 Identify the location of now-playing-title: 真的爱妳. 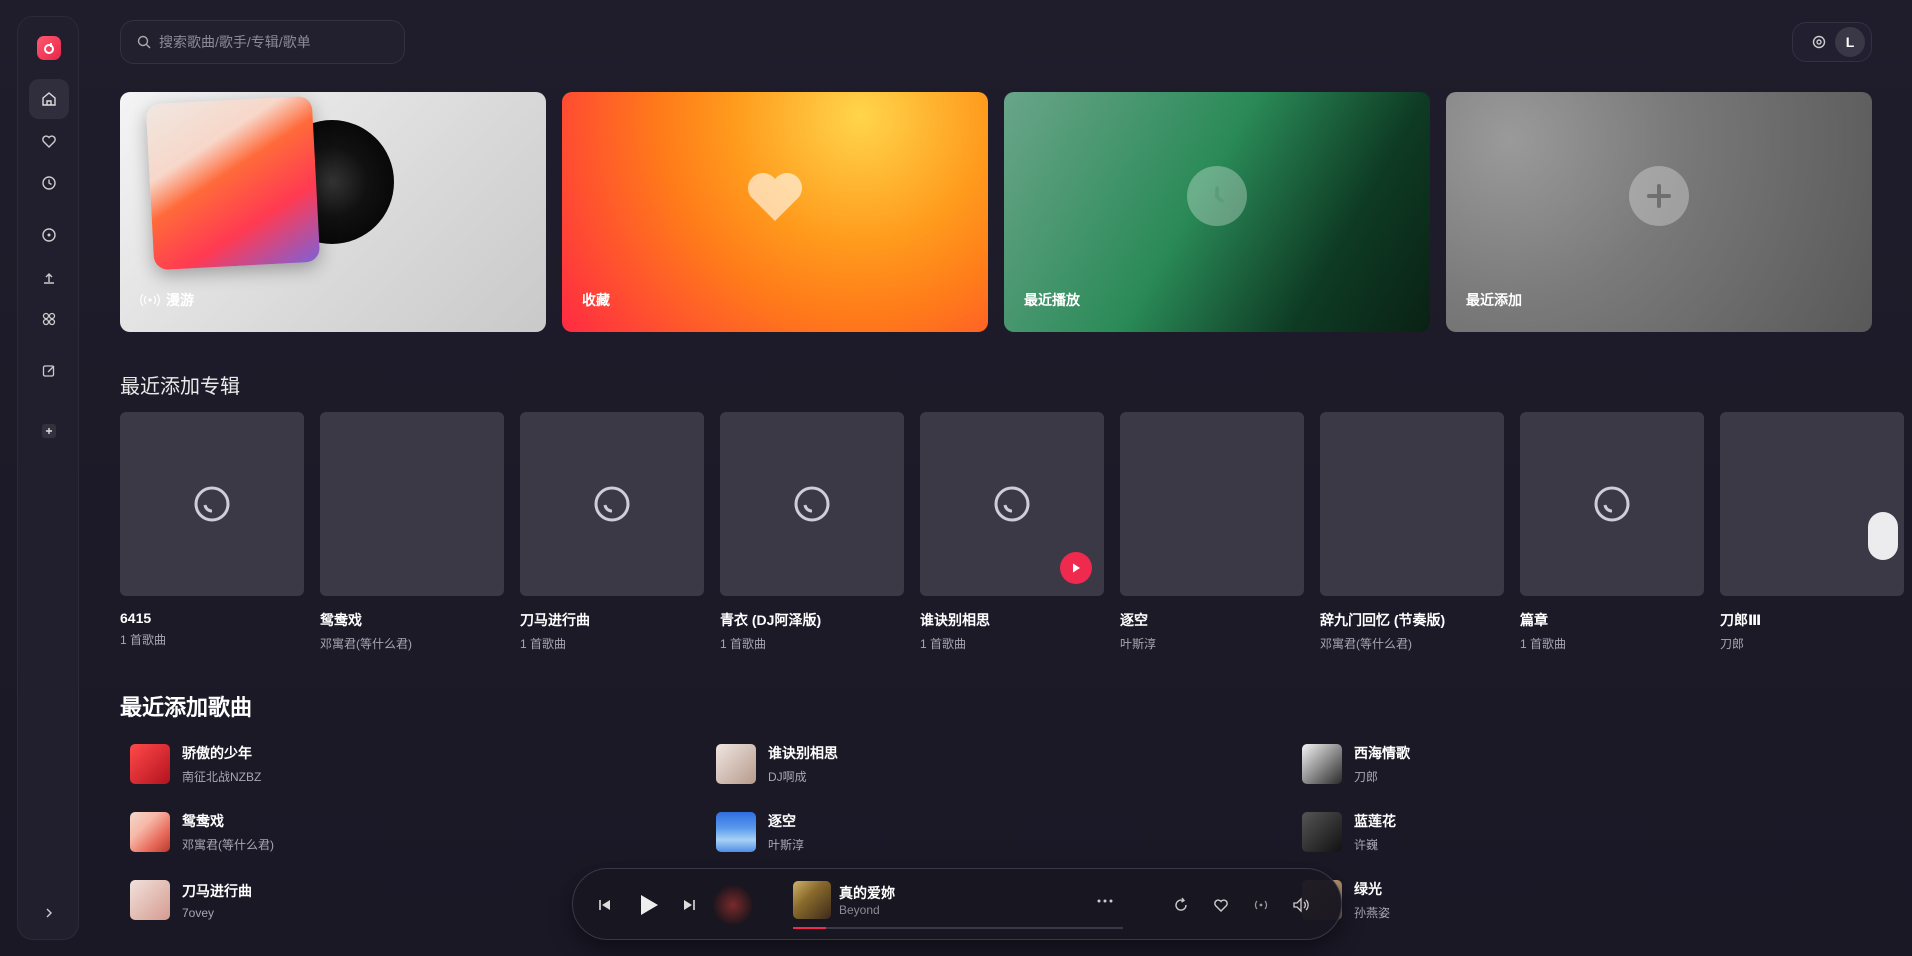
(867, 893).